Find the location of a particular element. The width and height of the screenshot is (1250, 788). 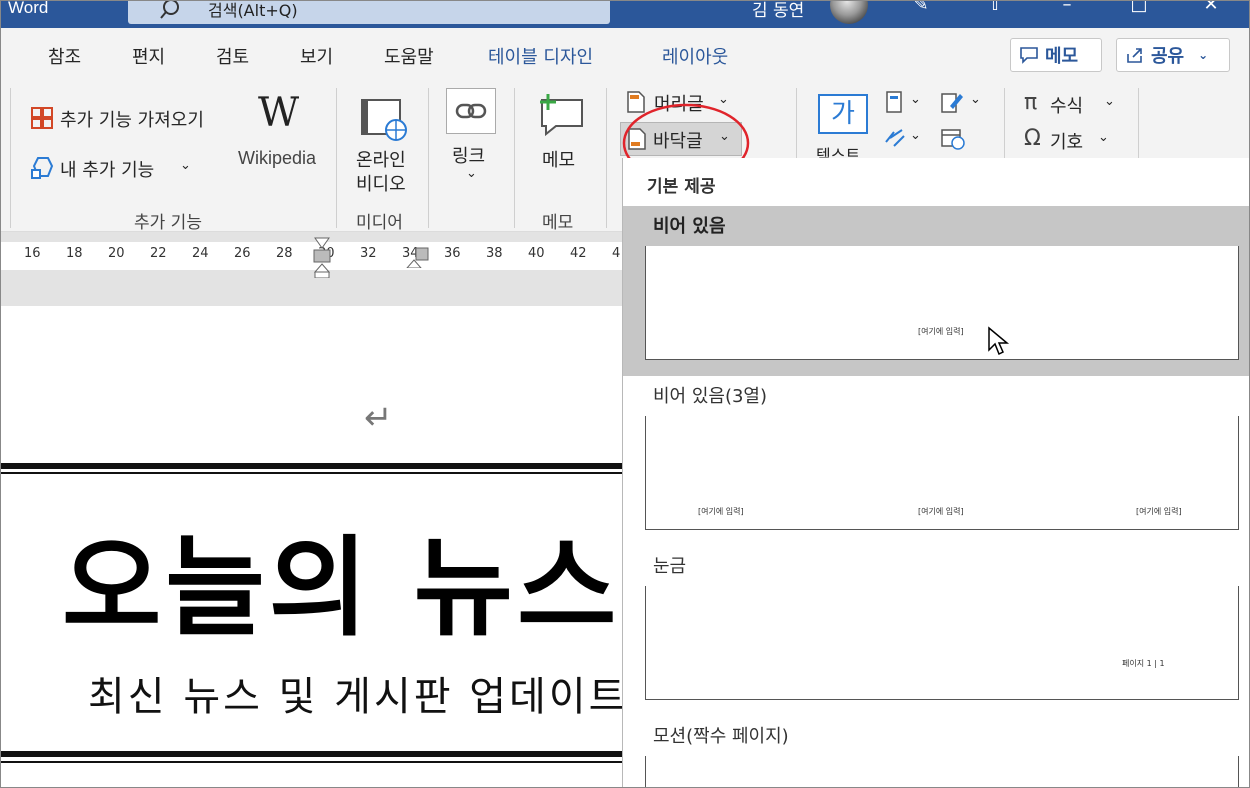

tab-view: 보기 is located at coordinates (316, 56).